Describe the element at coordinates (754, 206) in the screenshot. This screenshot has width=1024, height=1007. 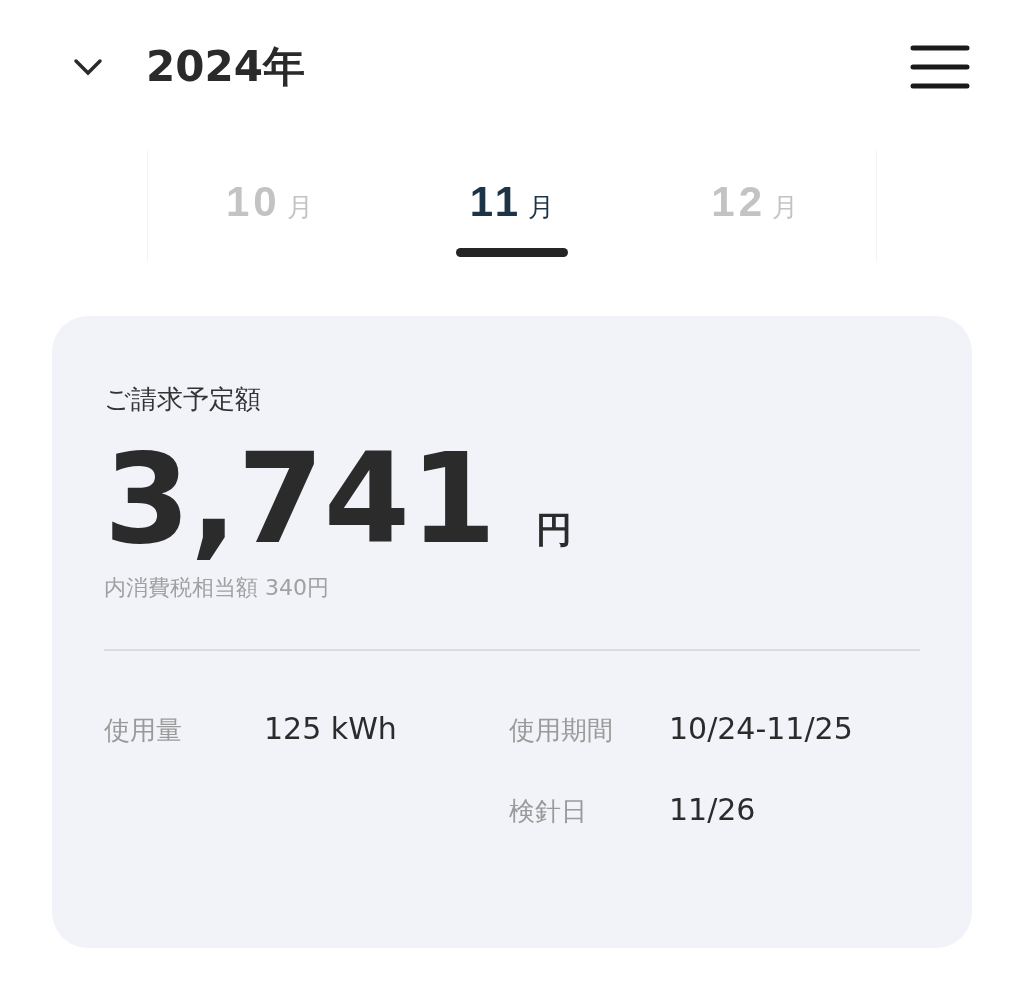
I see `month-tab: 12 月` at that location.